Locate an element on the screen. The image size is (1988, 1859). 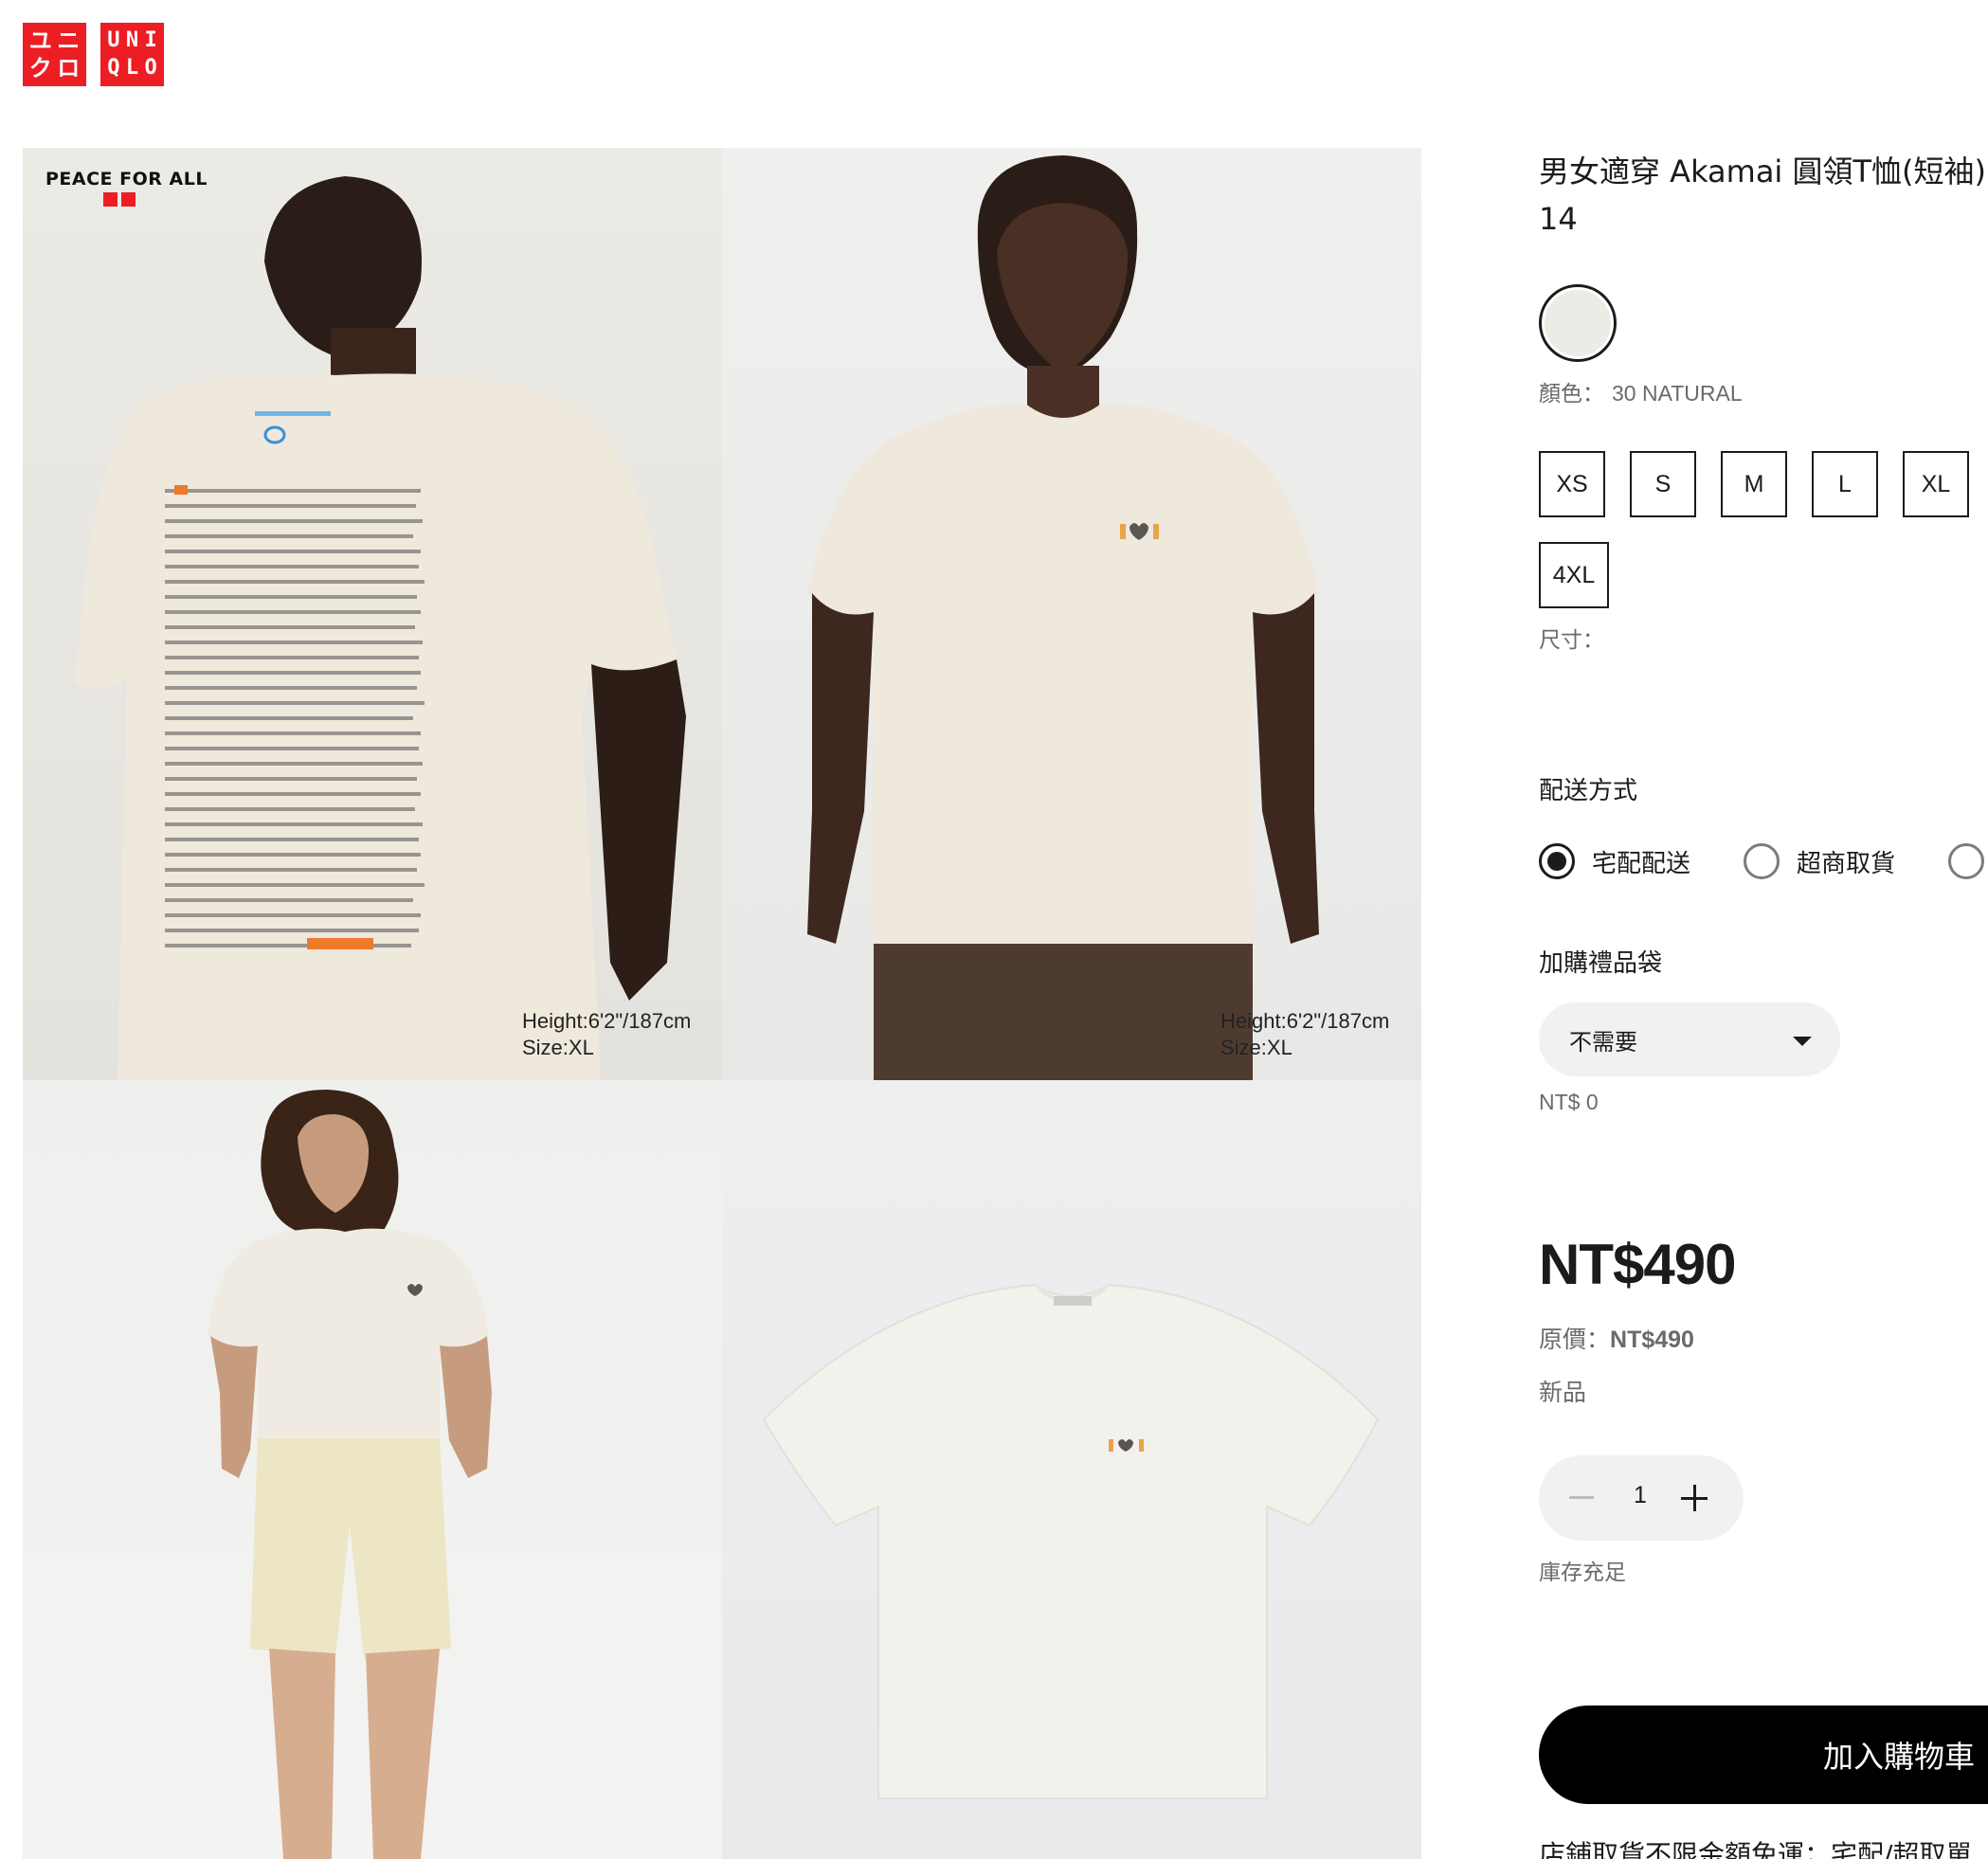
logo-char: ユ is located at coordinates (40, 40).